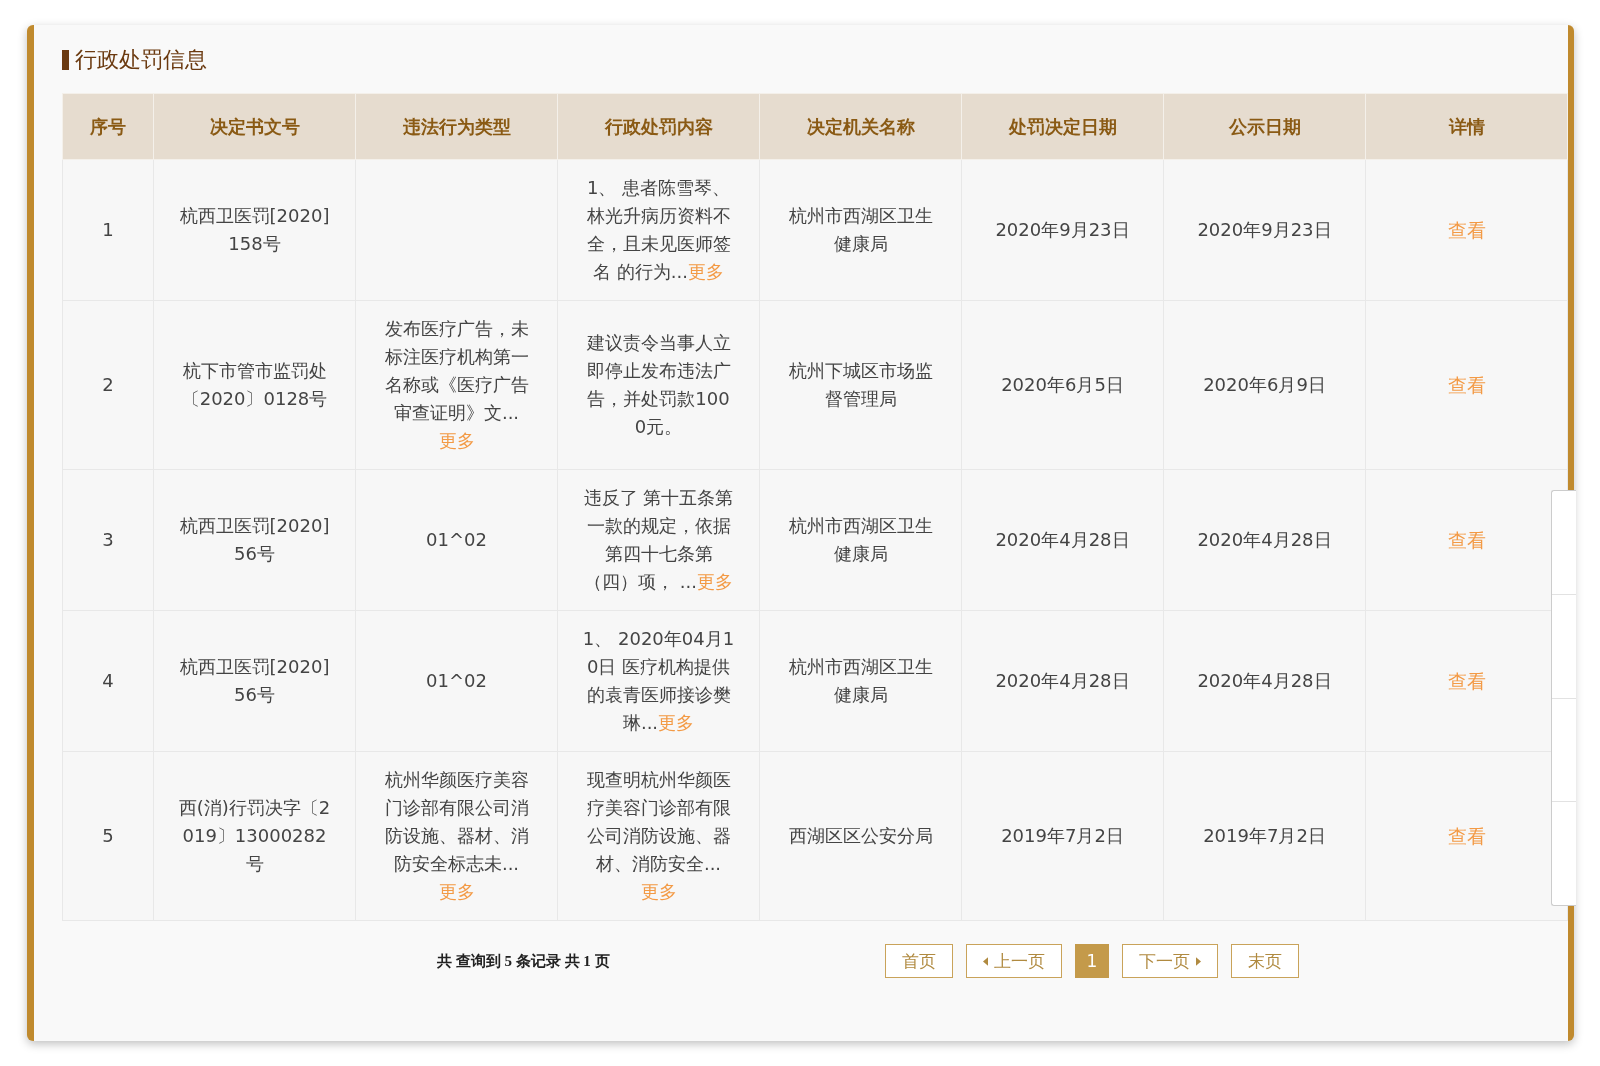 This screenshot has width=1600, height=1066. What do you see at coordinates (919, 961) in the screenshot?
I see `page-nav-button: 首页` at bounding box center [919, 961].